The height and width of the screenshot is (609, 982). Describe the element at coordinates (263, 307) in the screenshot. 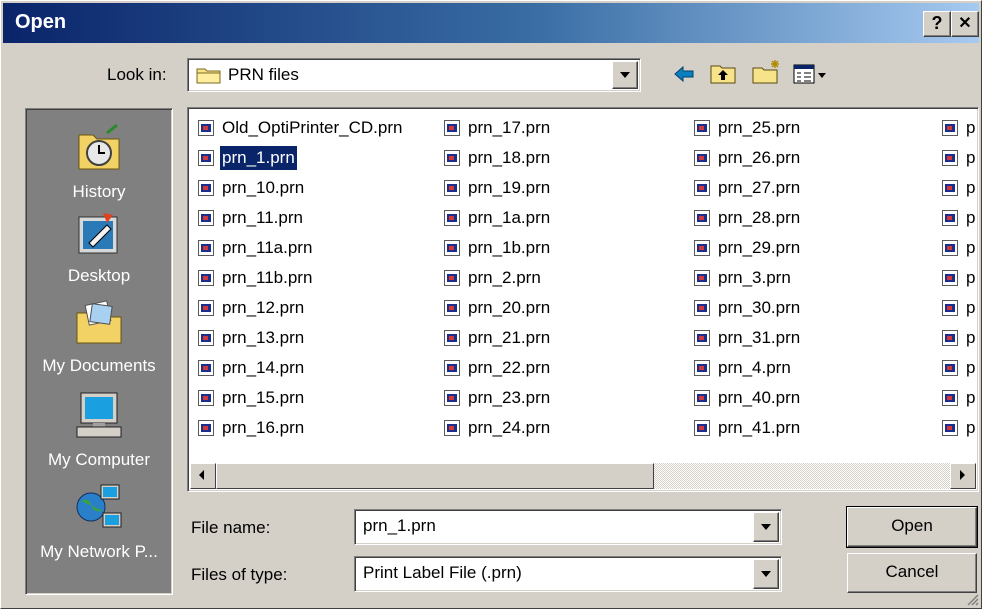

I see `file-item-label: prn_12.prn` at that location.